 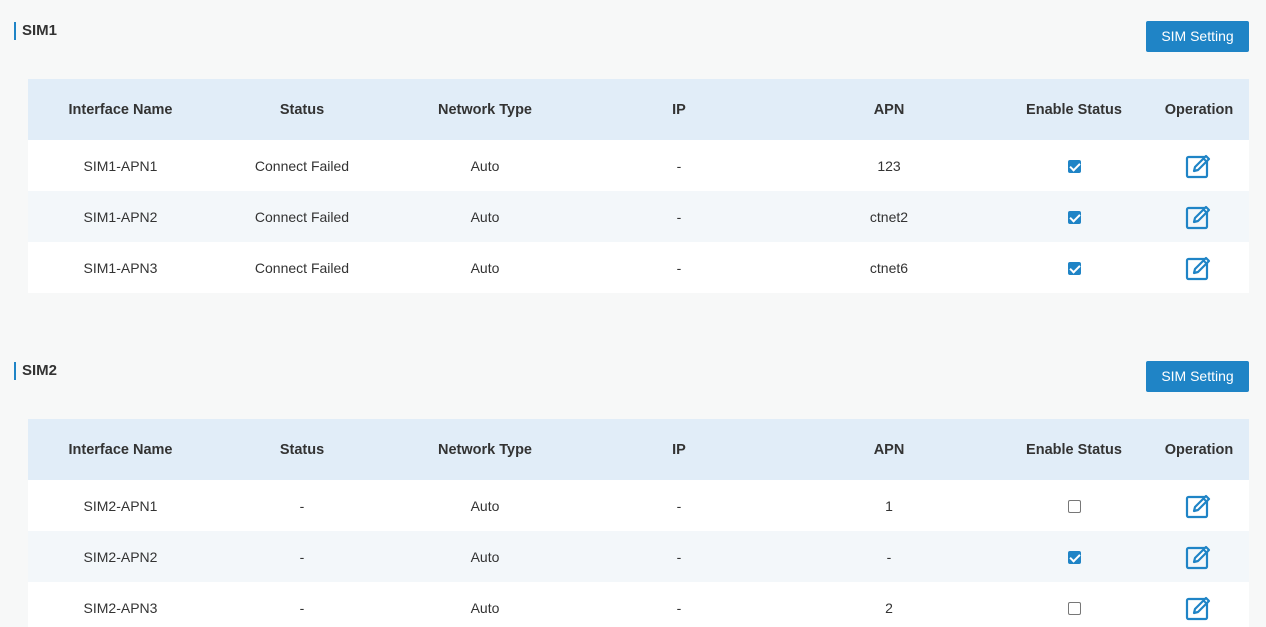 What do you see at coordinates (1197, 36) in the screenshot?
I see `sim1-setting-button: SIM Setting` at bounding box center [1197, 36].